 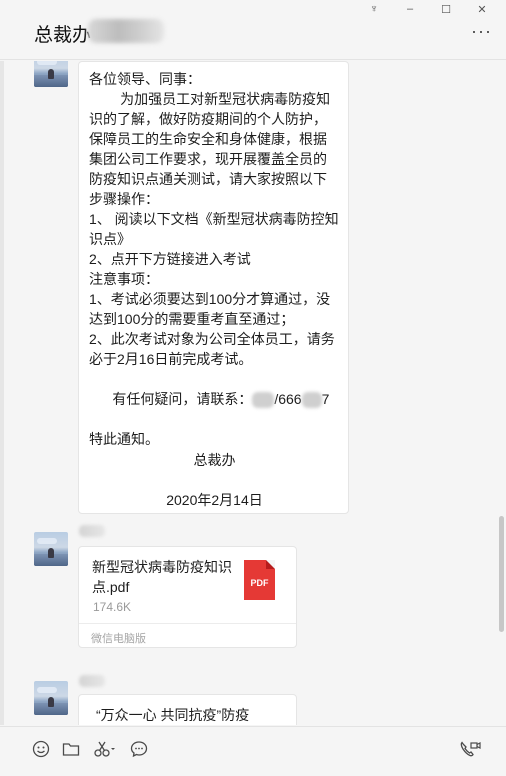 I want to click on link-preview-title: “万众一心 共同抗疫”防疫, so click(x=173, y=715).